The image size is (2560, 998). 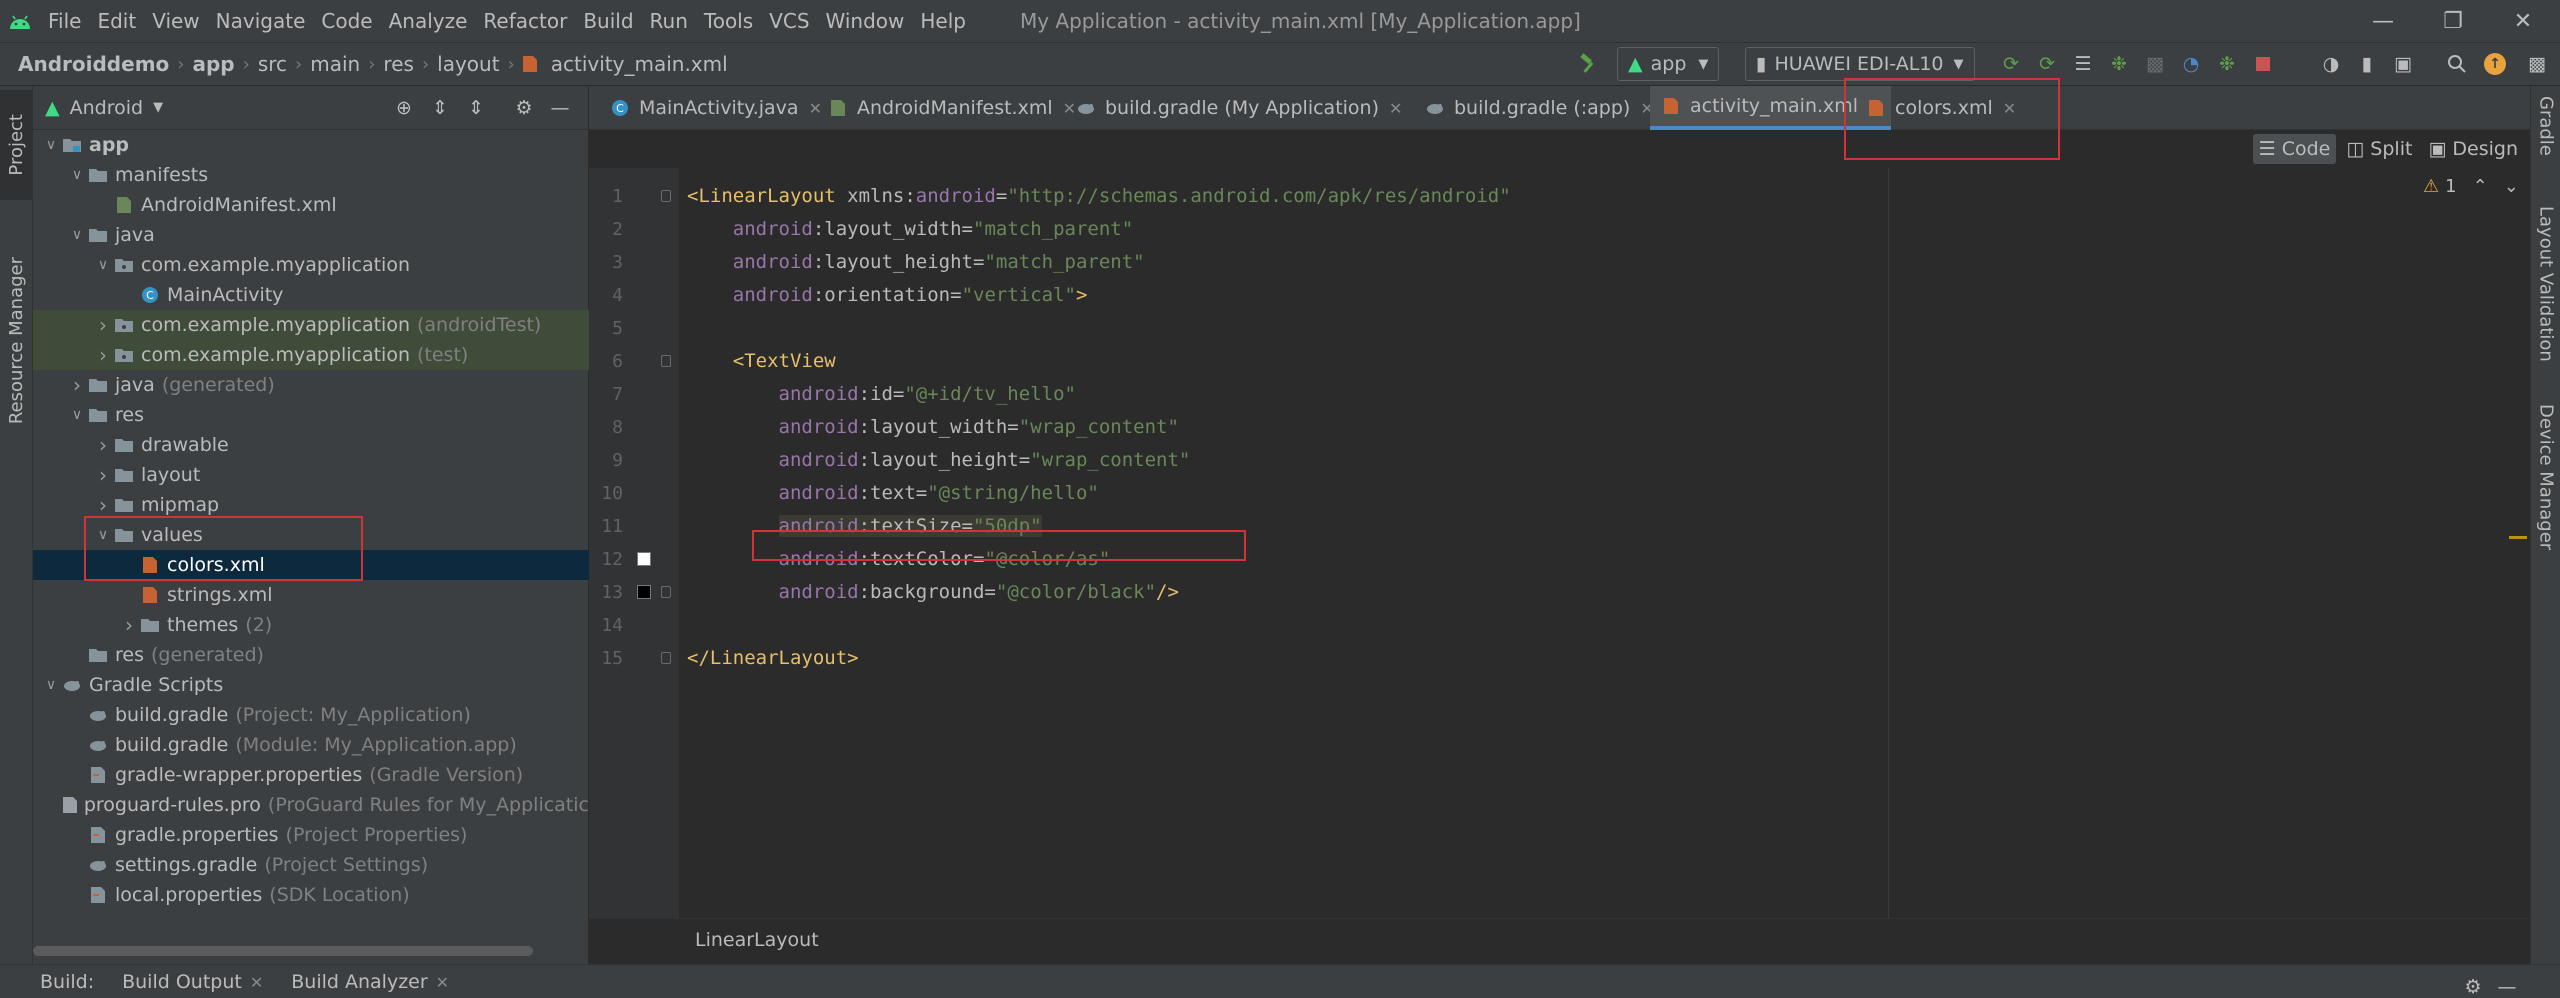 What do you see at coordinates (106, 108) in the screenshot?
I see `project-view-select: Android` at bounding box center [106, 108].